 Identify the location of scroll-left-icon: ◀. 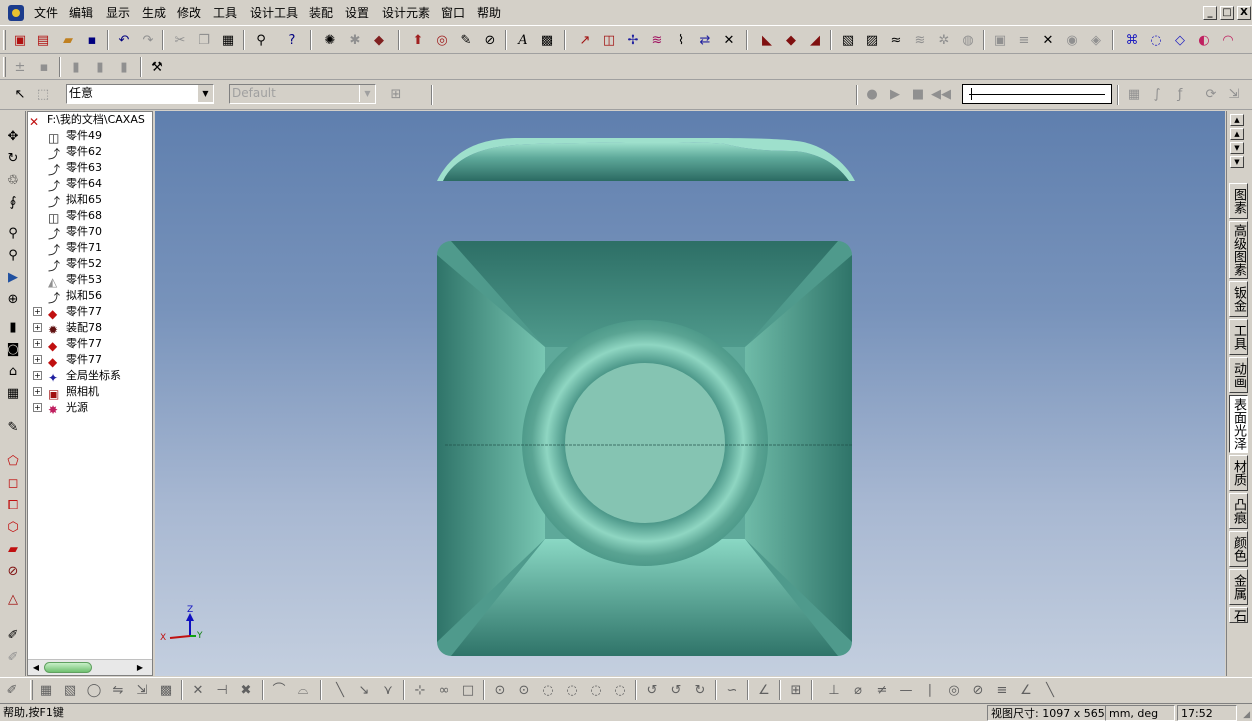
(36, 667).